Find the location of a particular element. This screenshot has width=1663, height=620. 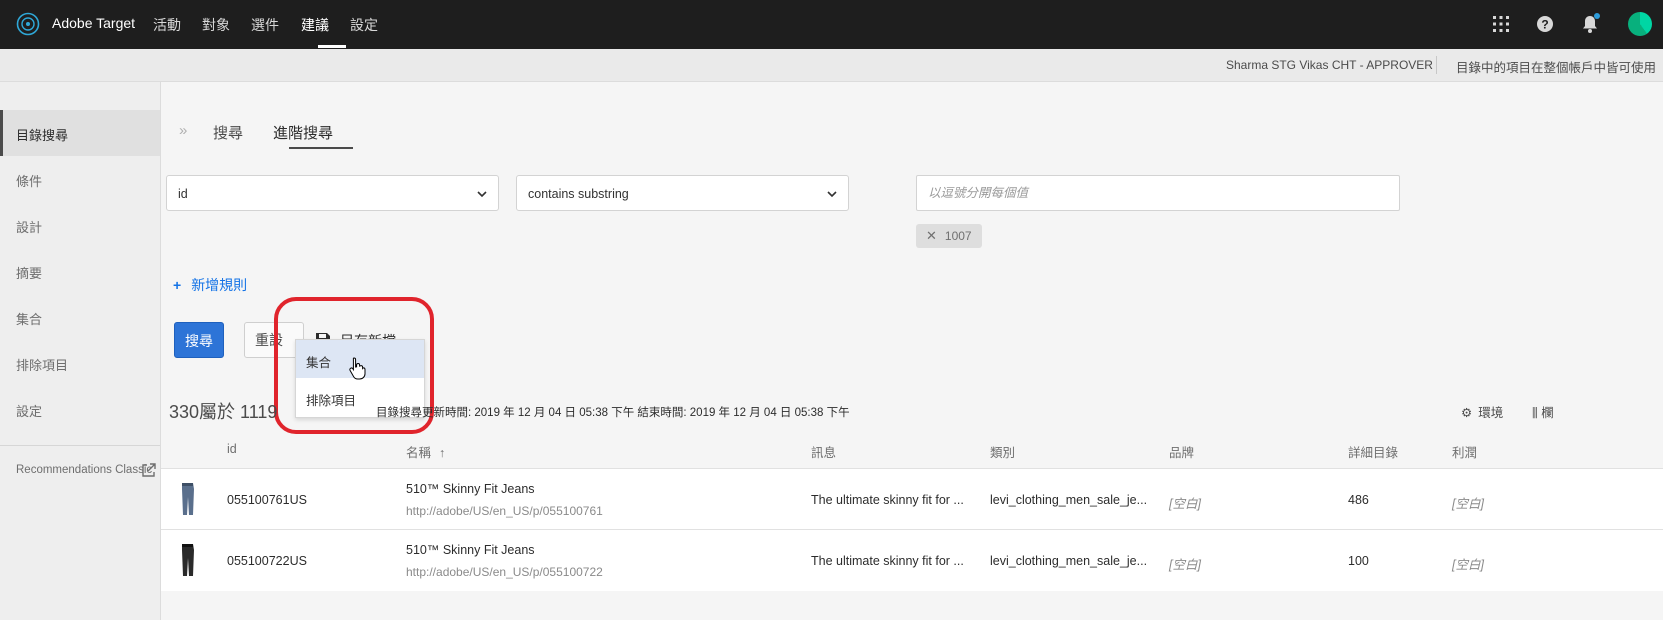

value-tag: ✕ 1007 is located at coordinates (949, 236).